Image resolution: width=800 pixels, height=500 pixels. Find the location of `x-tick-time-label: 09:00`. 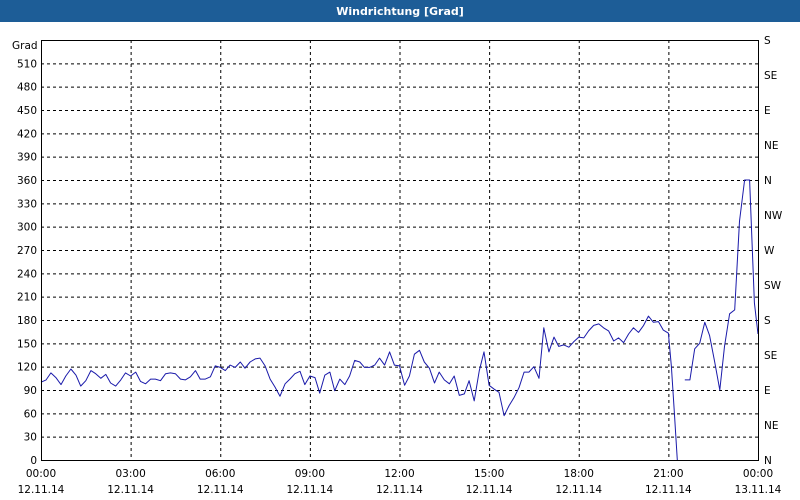

x-tick-time-label: 09:00 is located at coordinates (310, 474).